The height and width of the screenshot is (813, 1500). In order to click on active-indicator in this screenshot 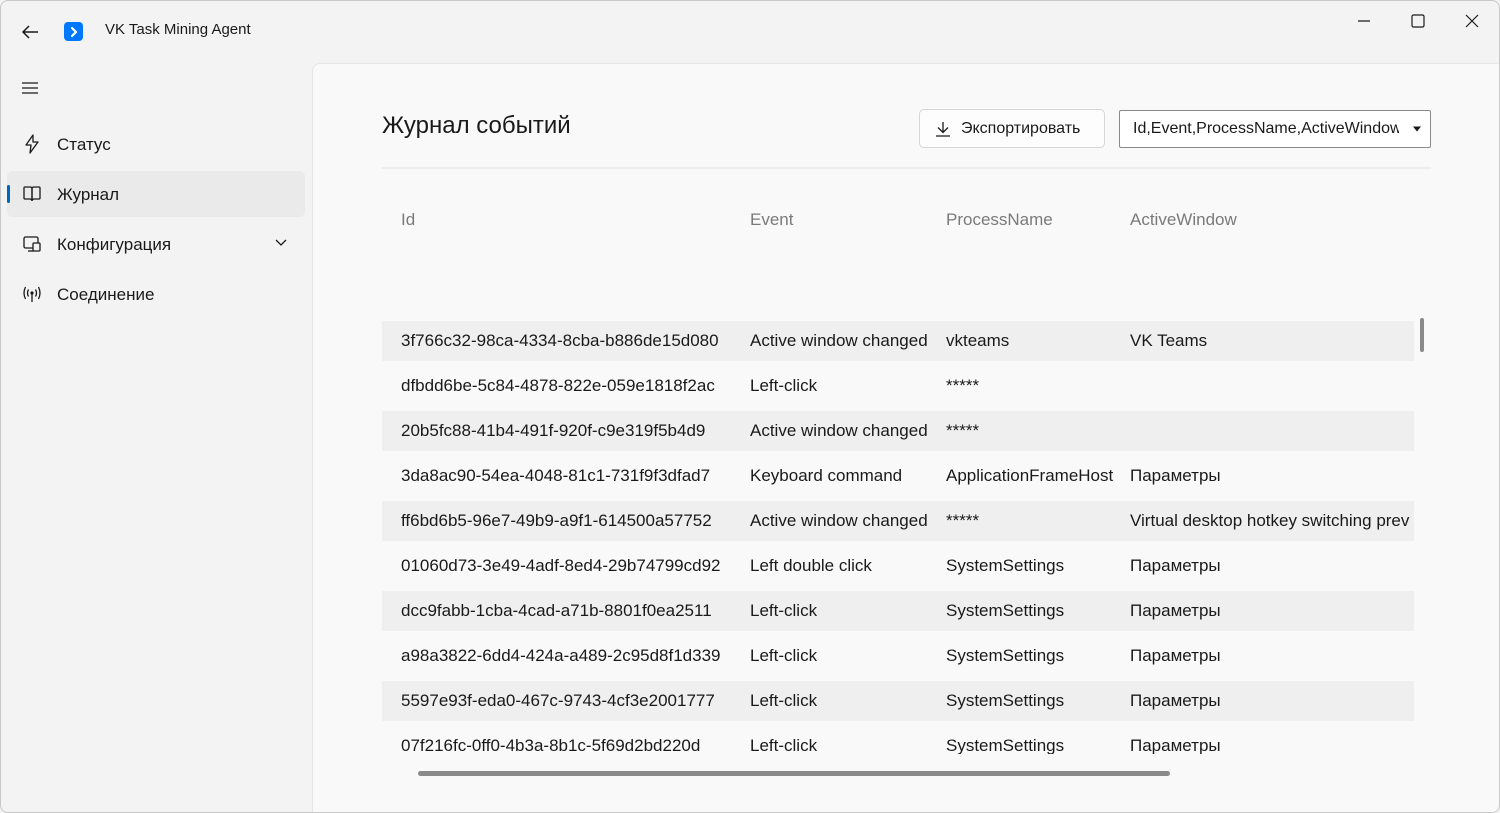, I will do `click(8, 194)`.